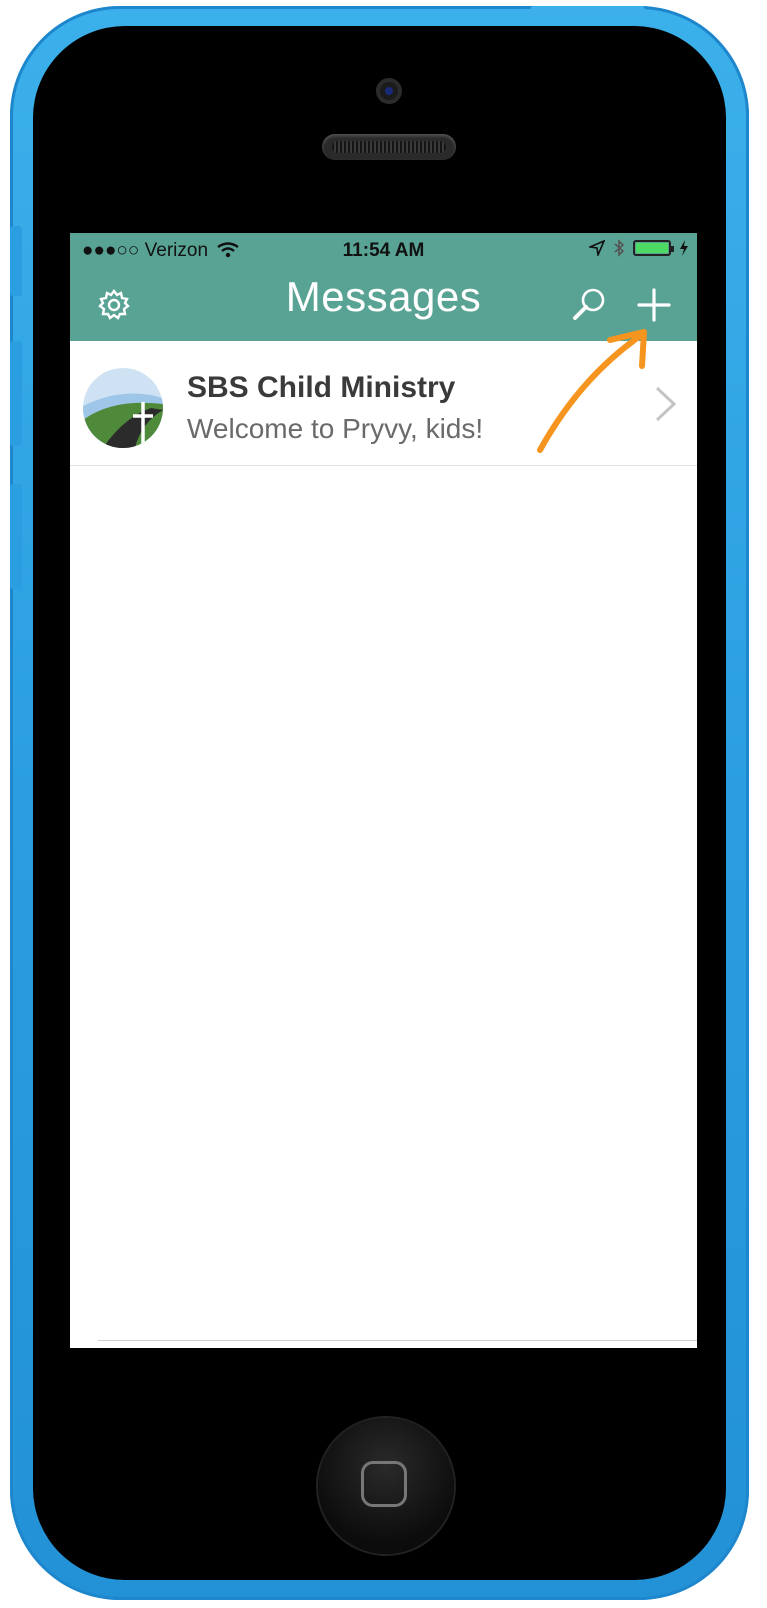 Image resolution: width=767 pixels, height=1608 pixels. I want to click on battery-icon, so click(653, 248).